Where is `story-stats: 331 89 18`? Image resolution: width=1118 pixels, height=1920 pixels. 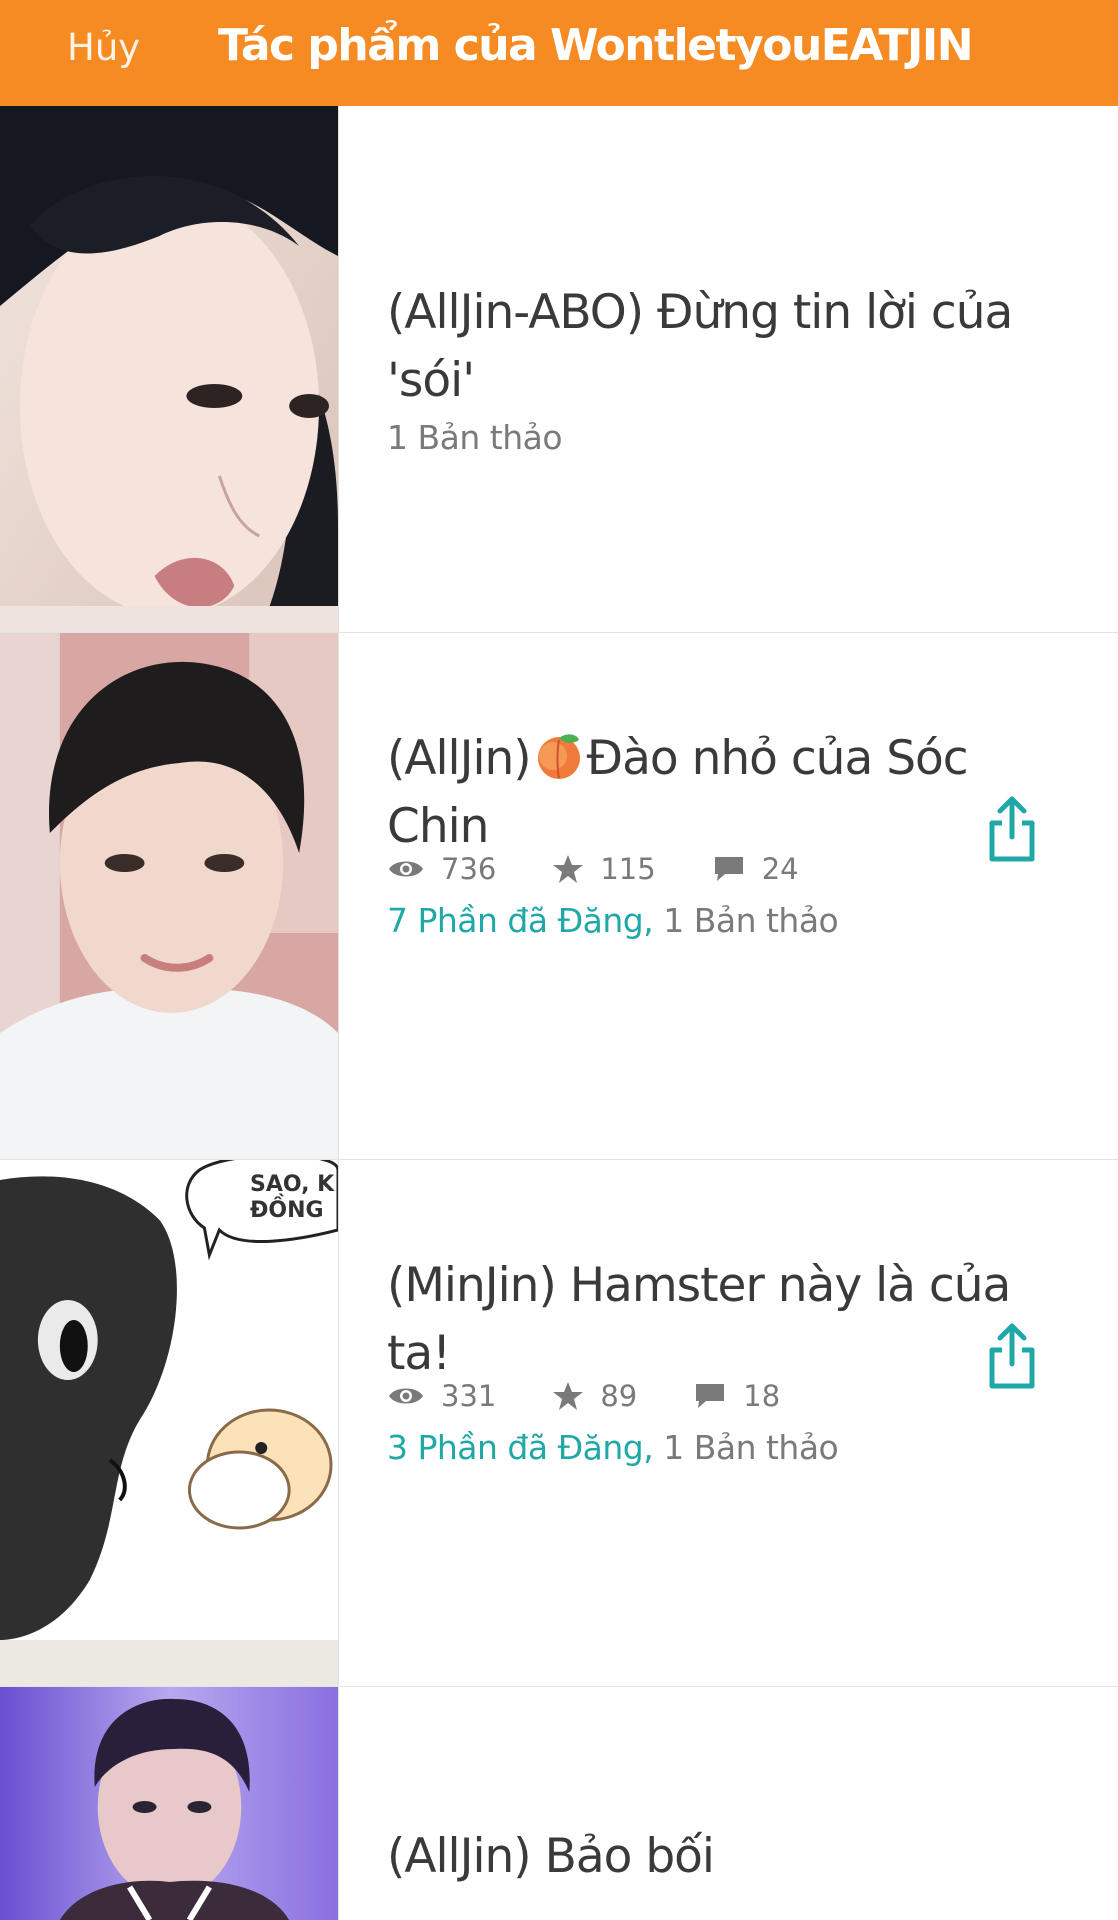 story-stats: 331 89 18 is located at coordinates (611, 1396).